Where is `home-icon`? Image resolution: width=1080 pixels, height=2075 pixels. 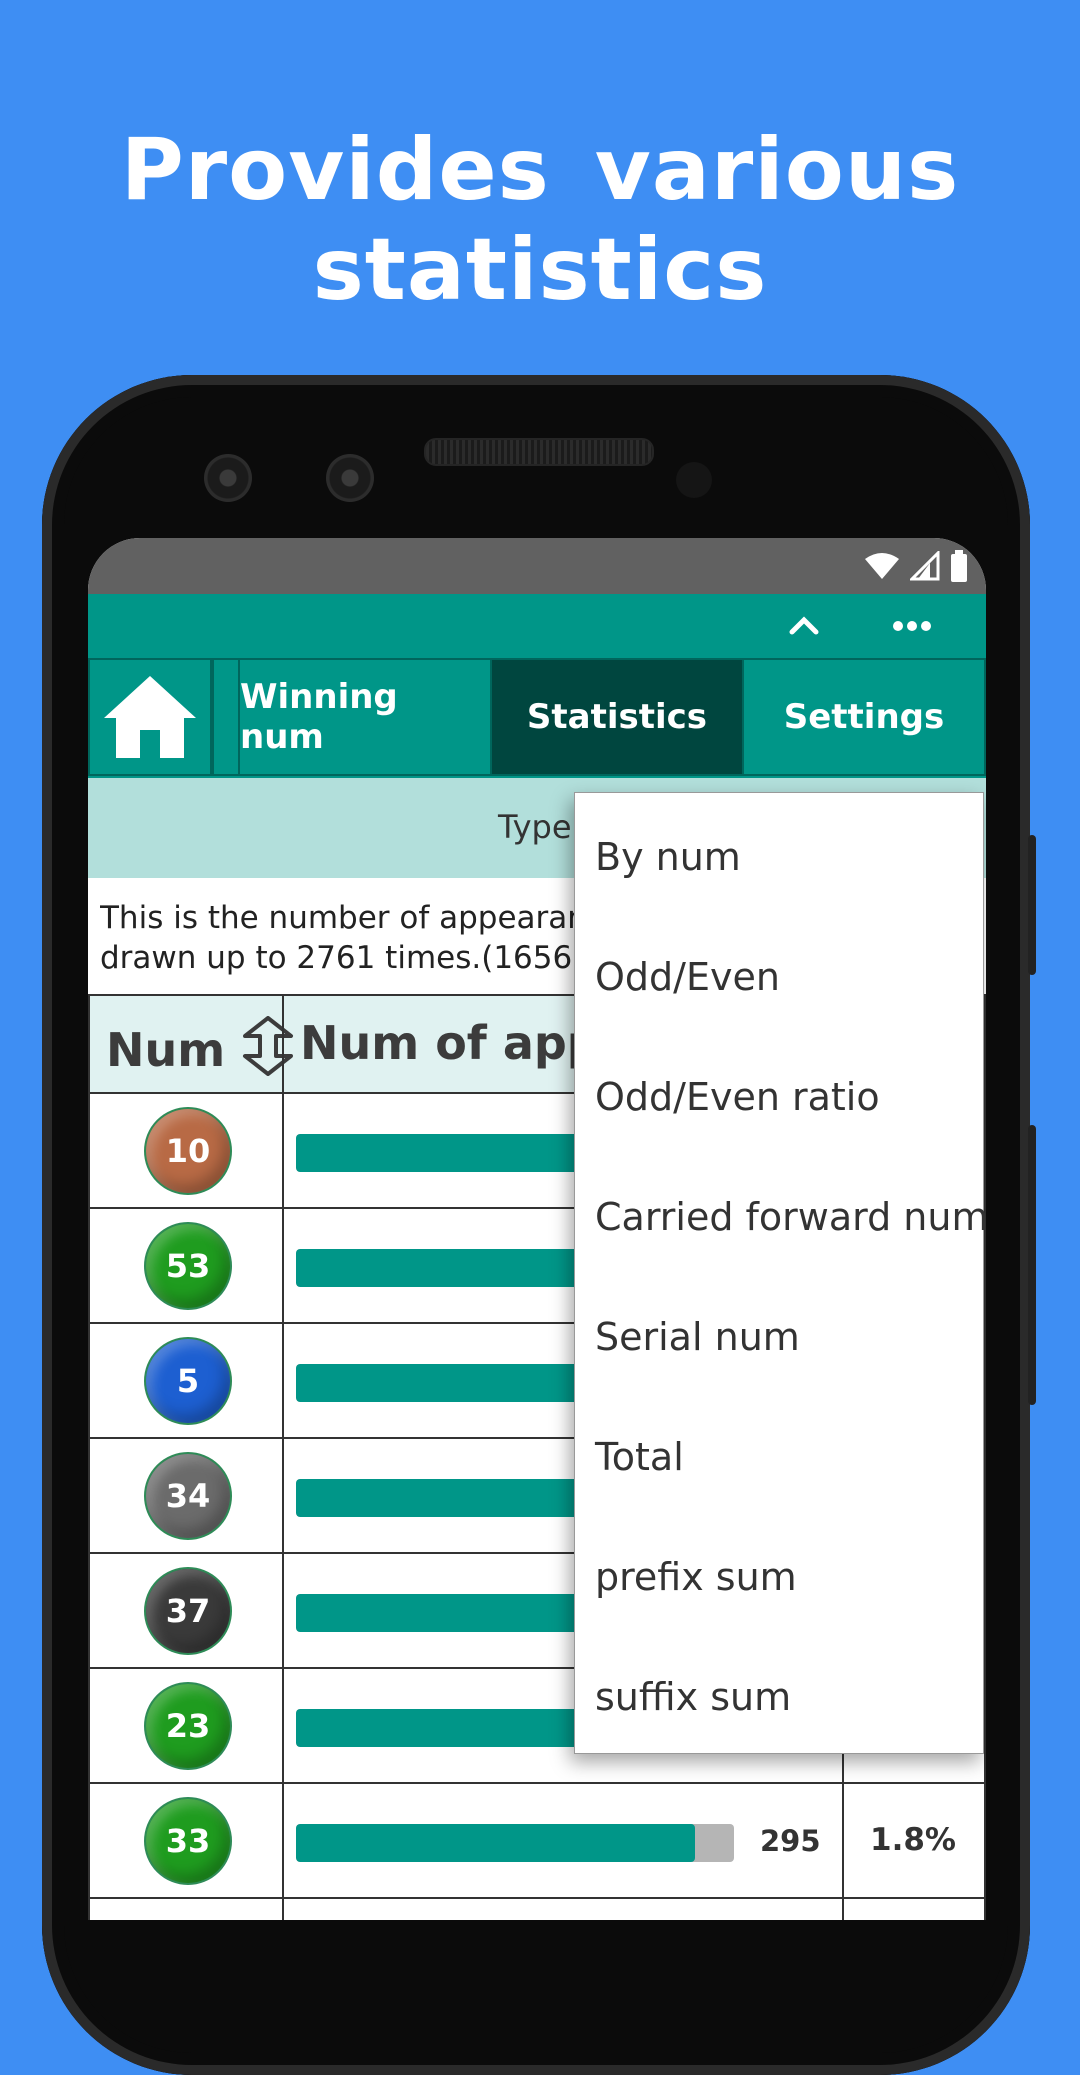
home-icon is located at coordinates (150, 717).